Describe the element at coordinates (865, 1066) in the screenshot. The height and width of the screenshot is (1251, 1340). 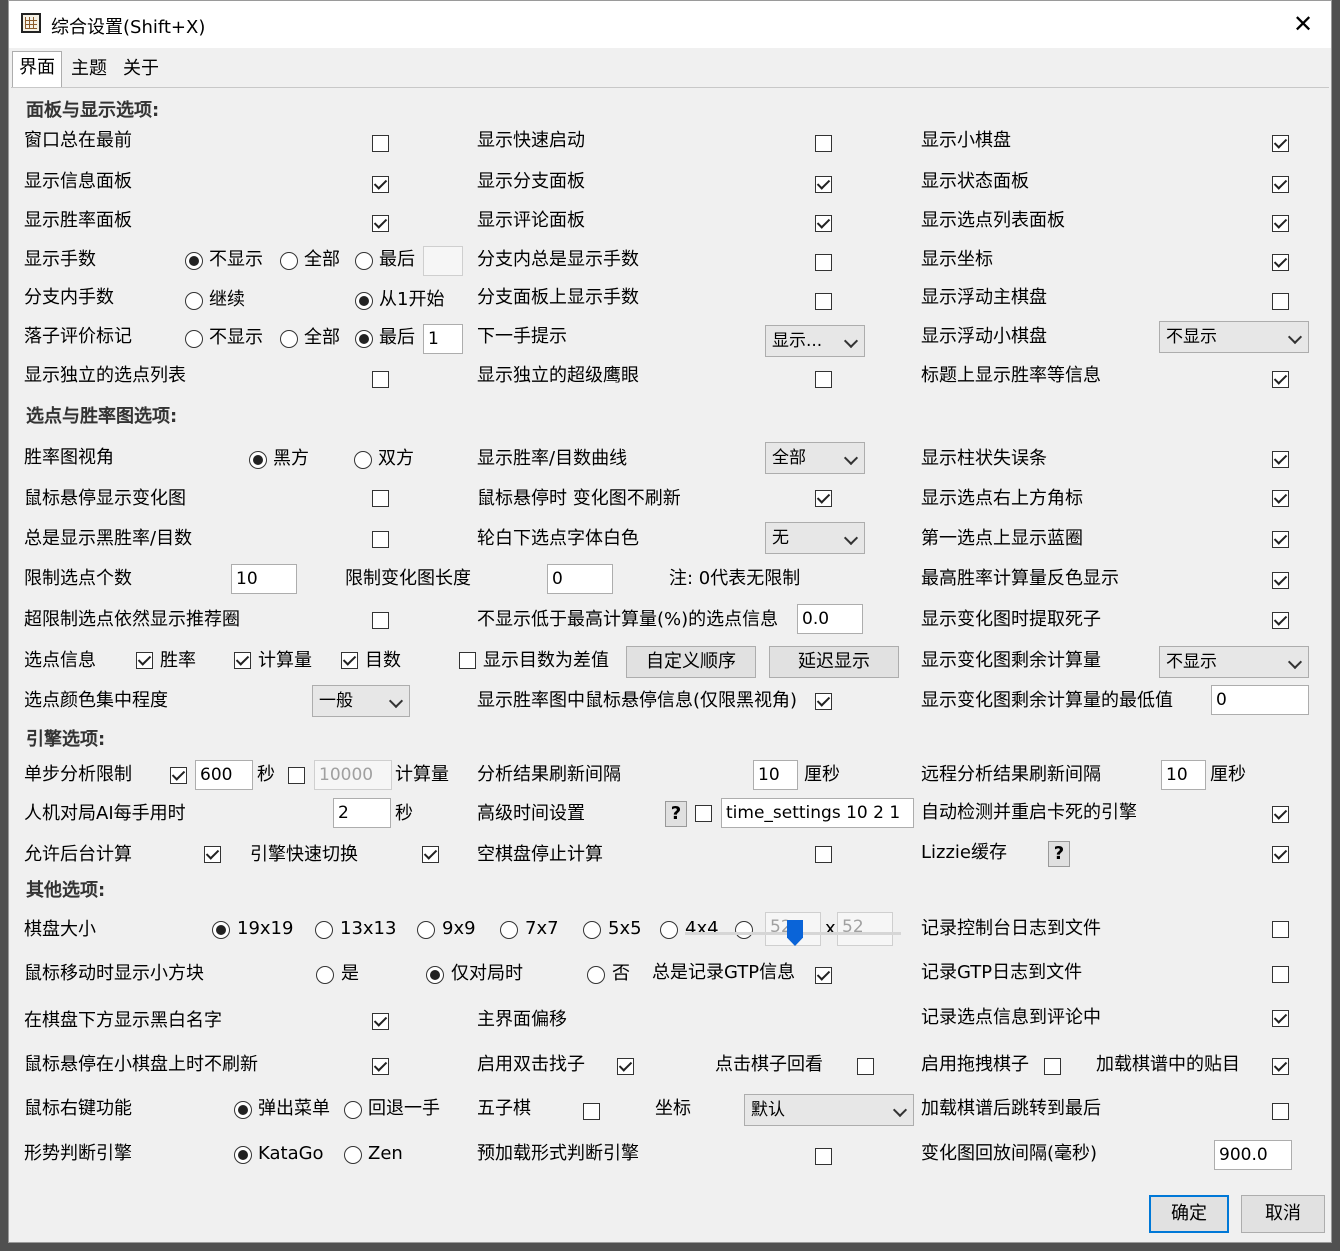
I see `click-review-checkbox` at that location.